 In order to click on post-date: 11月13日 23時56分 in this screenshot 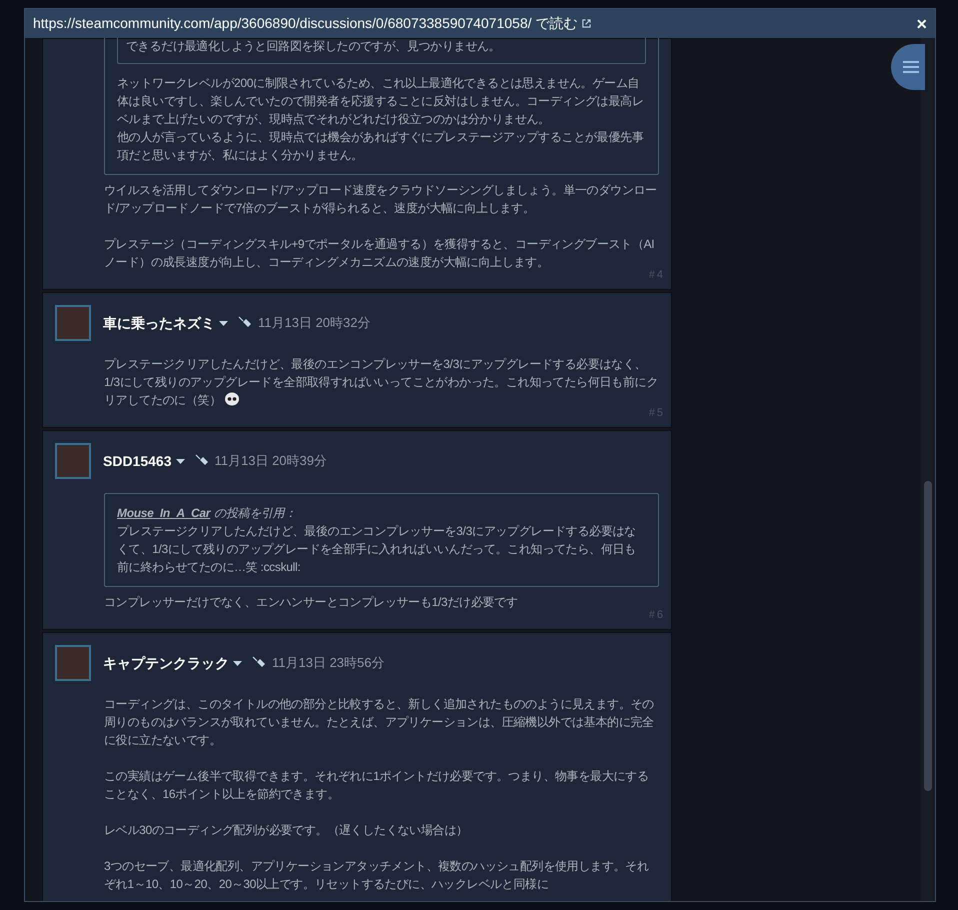, I will do `click(328, 663)`.